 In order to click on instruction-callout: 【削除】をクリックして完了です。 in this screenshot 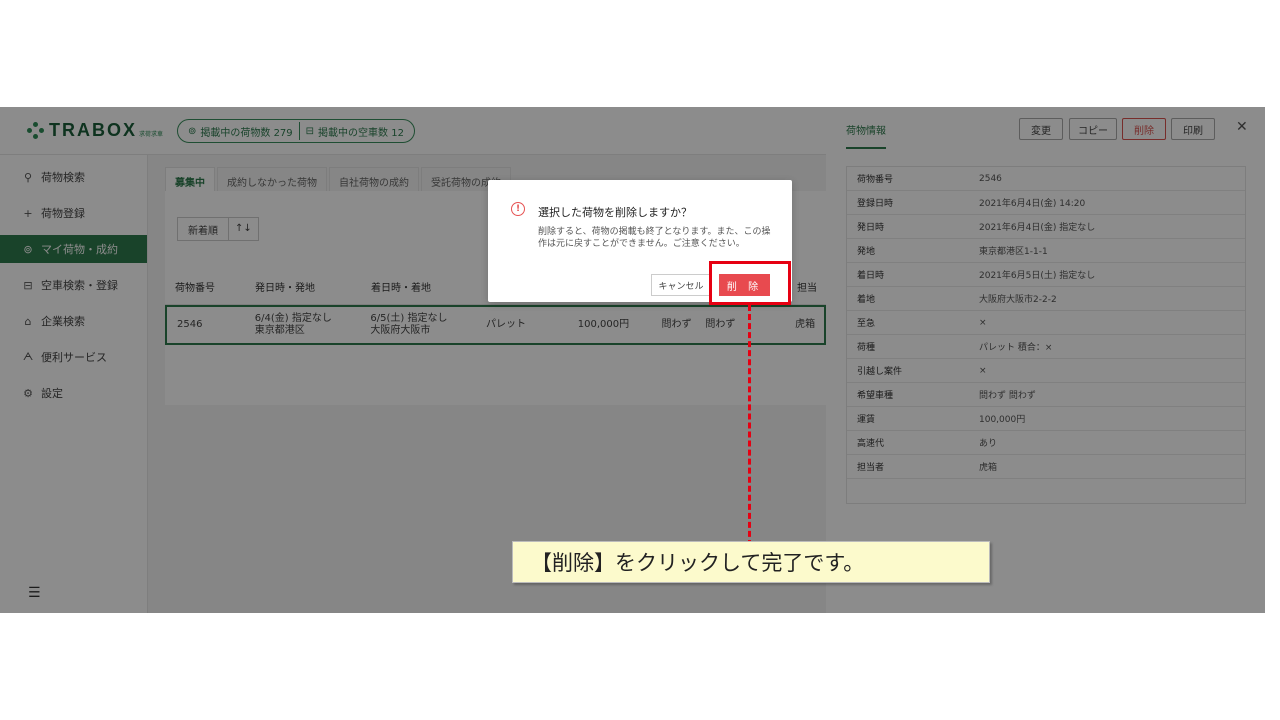, I will do `click(751, 562)`.